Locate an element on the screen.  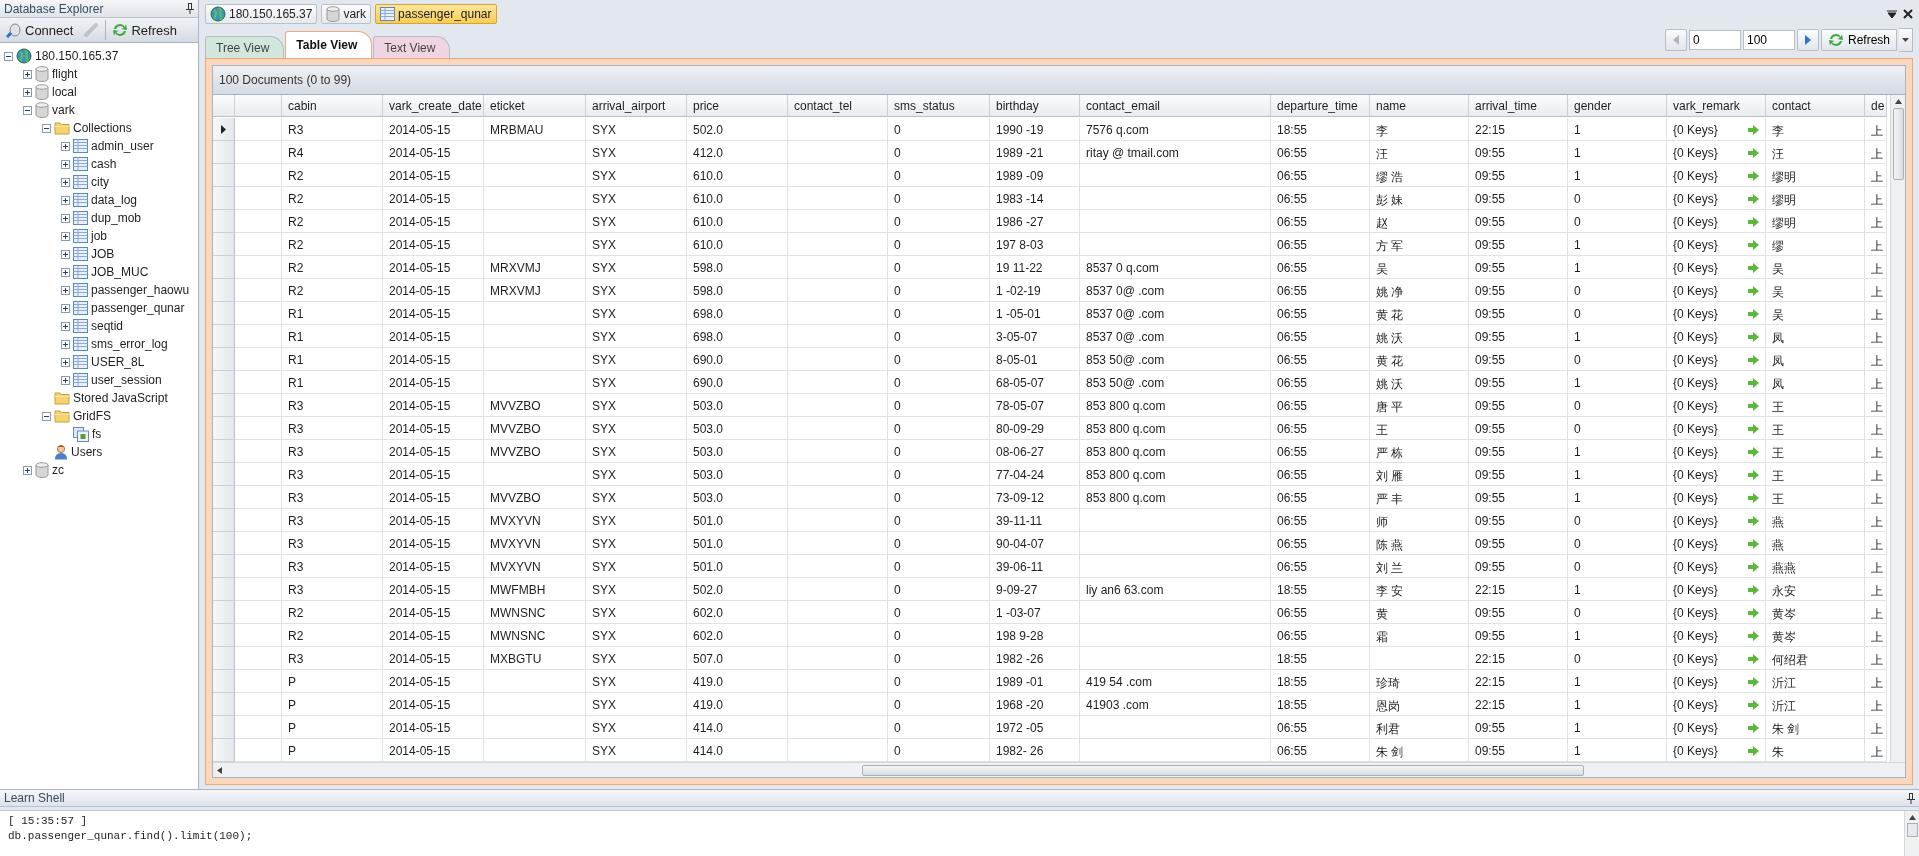
tree-item: seqtid is located at coordinates (107, 326).